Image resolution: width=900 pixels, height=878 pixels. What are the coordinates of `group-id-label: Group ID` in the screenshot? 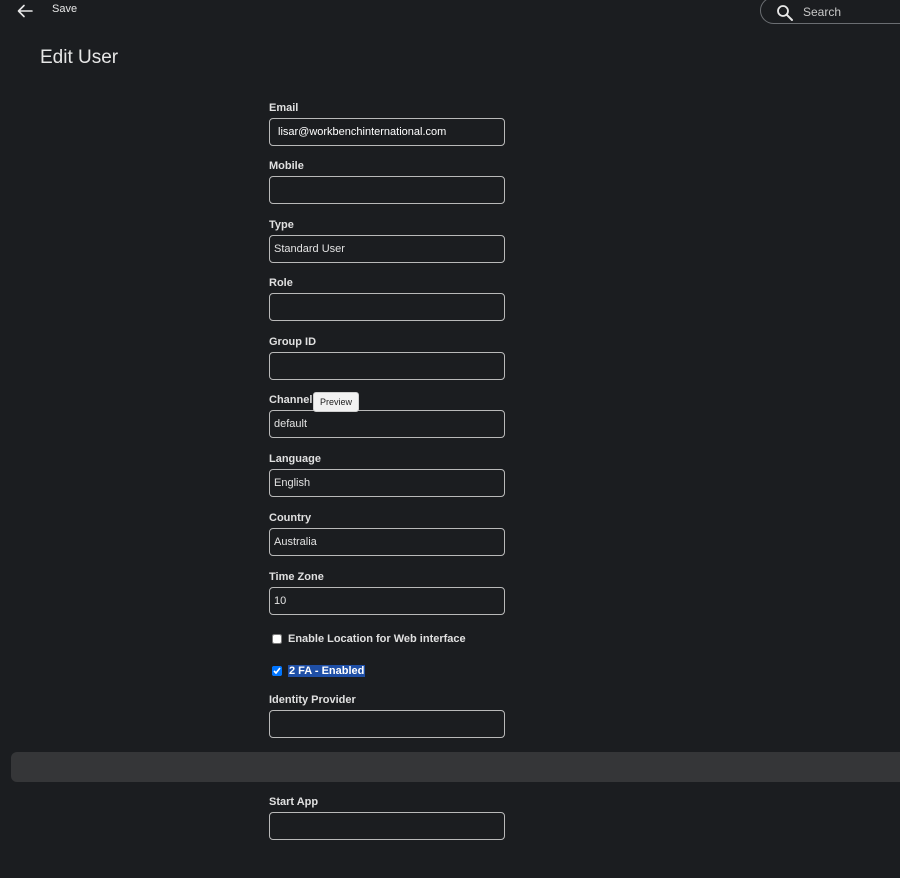 It's located at (293, 342).